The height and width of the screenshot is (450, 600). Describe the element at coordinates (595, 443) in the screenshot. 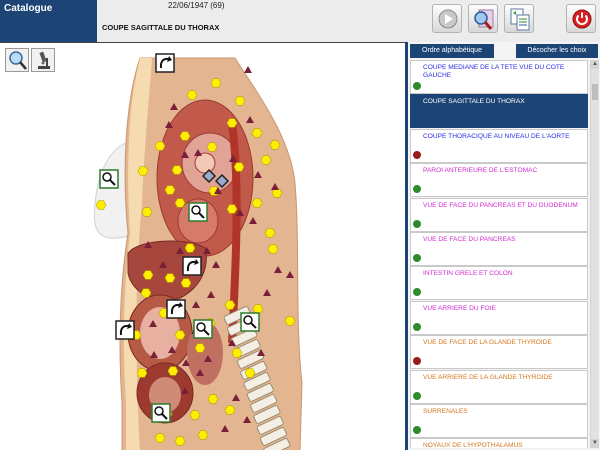

I see `scroll-down-arrow-icon: ▼` at that location.